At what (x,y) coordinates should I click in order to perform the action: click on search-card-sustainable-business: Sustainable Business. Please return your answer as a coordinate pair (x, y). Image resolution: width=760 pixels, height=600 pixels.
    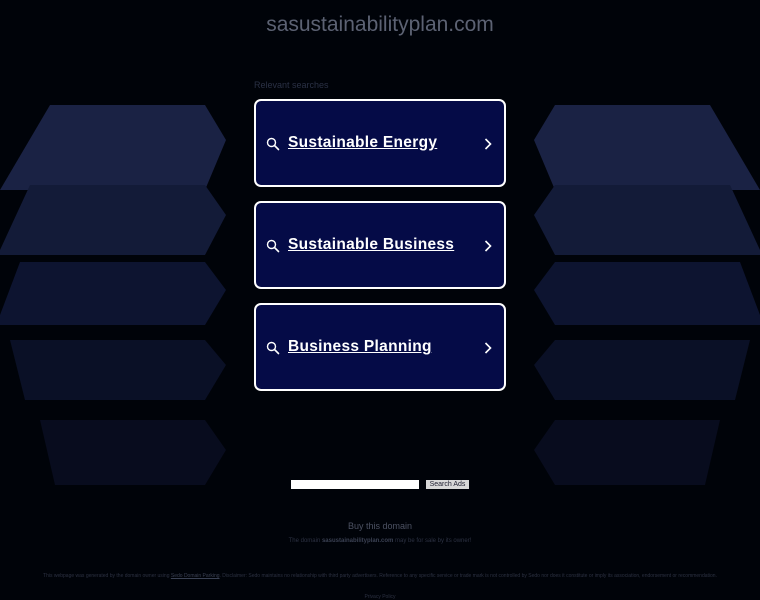
    Looking at the image, I should click on (380, 245).